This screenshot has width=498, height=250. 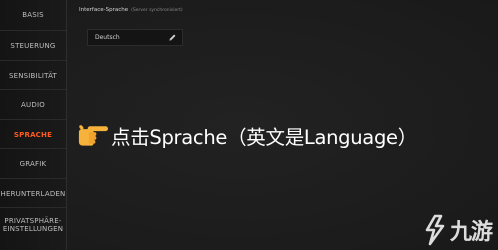 I want to click on sidebar-item-sprache: SPRACHE, so click(x=33, y=134).